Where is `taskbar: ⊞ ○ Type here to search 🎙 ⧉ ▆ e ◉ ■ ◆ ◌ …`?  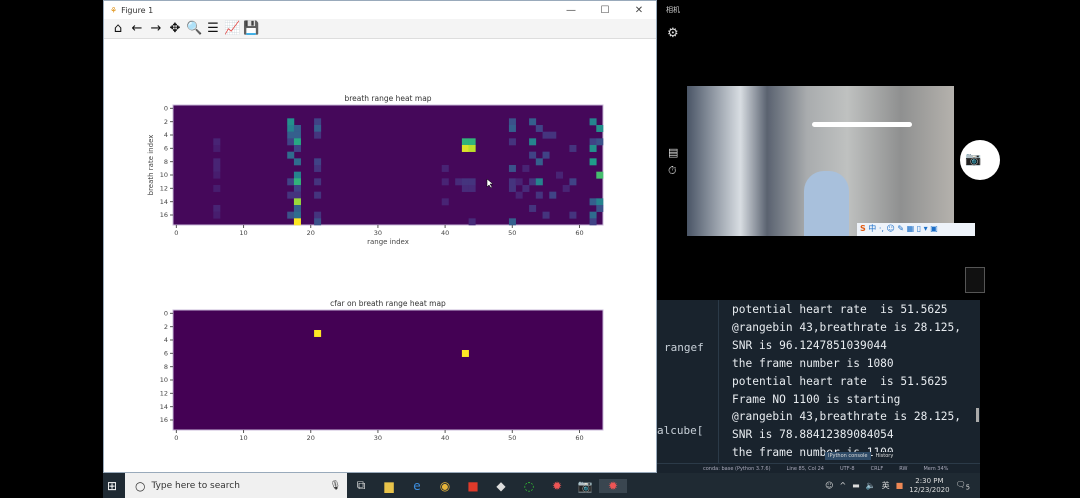
taskbar: ⊞ ○ Type here to search 🎙 ⧉ ▆ e ◉ ■ ◆ ◌ … is located at coordinates (541, 485).